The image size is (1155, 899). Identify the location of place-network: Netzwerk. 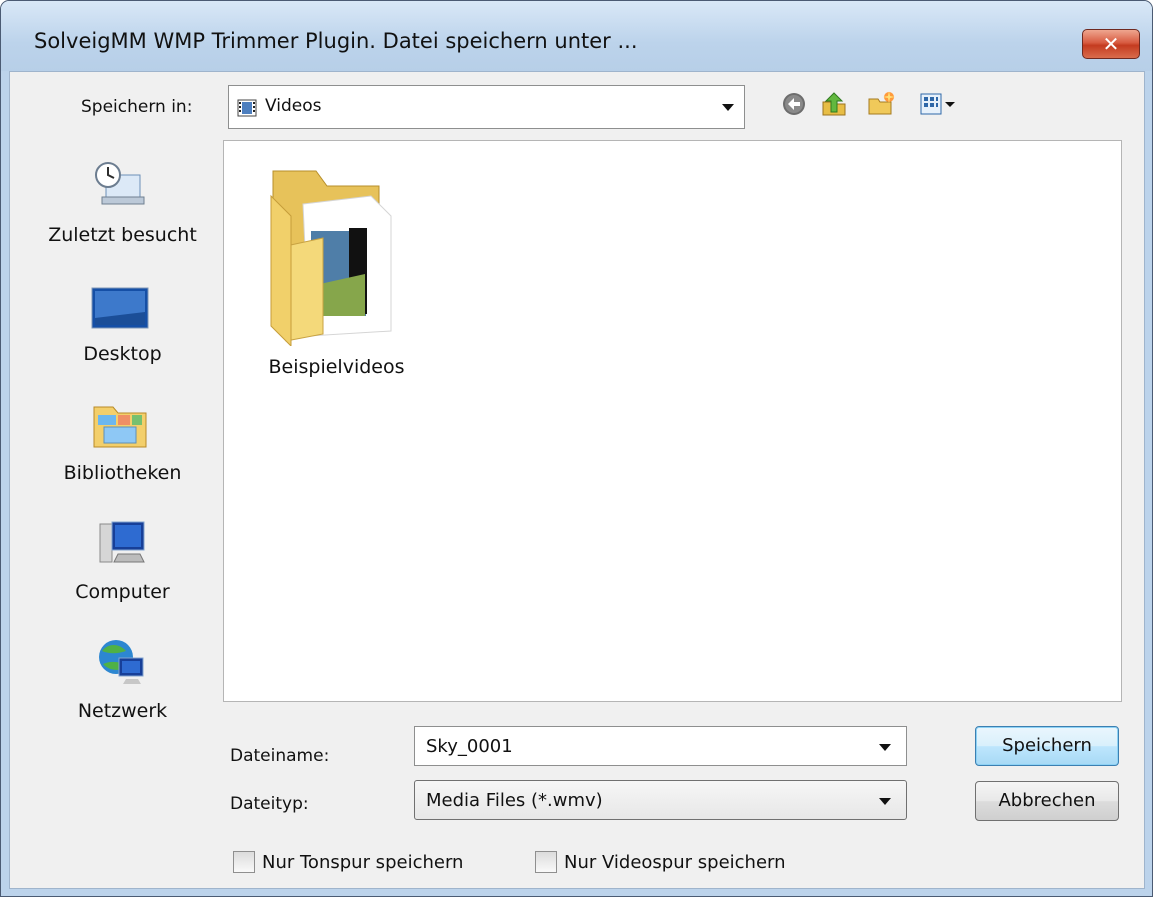
(122, 671).